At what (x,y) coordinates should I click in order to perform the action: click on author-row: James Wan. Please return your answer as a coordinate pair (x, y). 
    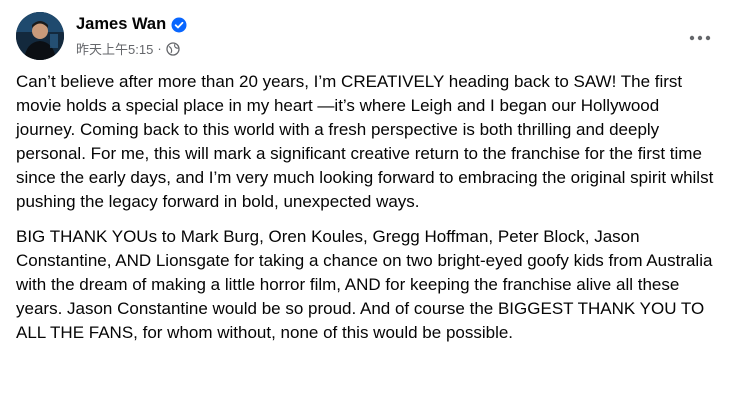
    Looking at the image, I should click on (131, 24).